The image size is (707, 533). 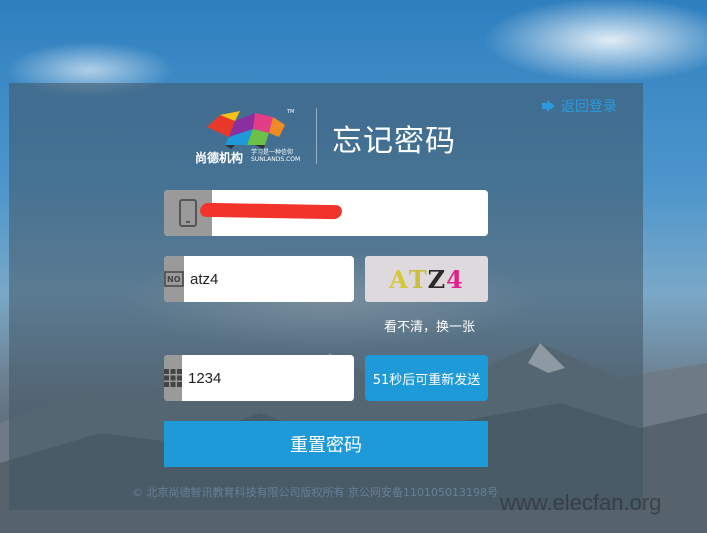 I want to click on arrow-right-icon, so click(x=548, y=106).